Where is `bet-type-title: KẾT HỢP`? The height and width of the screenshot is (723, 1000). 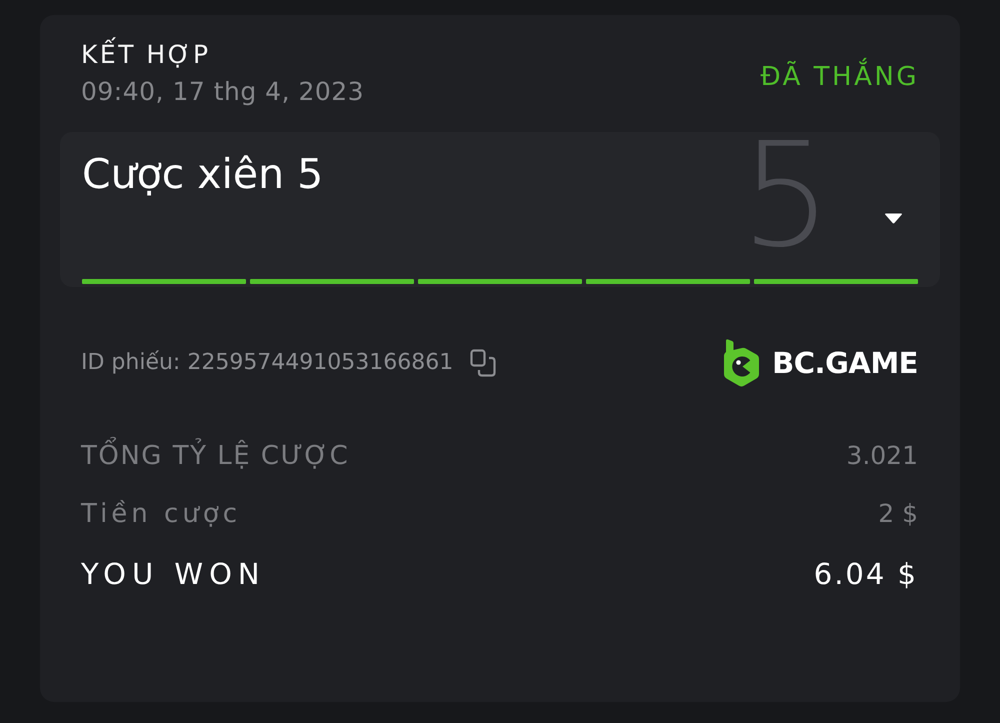 bet-type-title: KẾT HỢP is located at coordinates (146, 55).